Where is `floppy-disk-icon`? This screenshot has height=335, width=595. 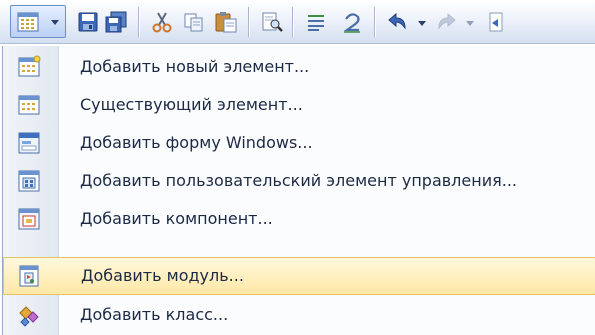
floppy-disk-icon is located at coordinates (88, 22).